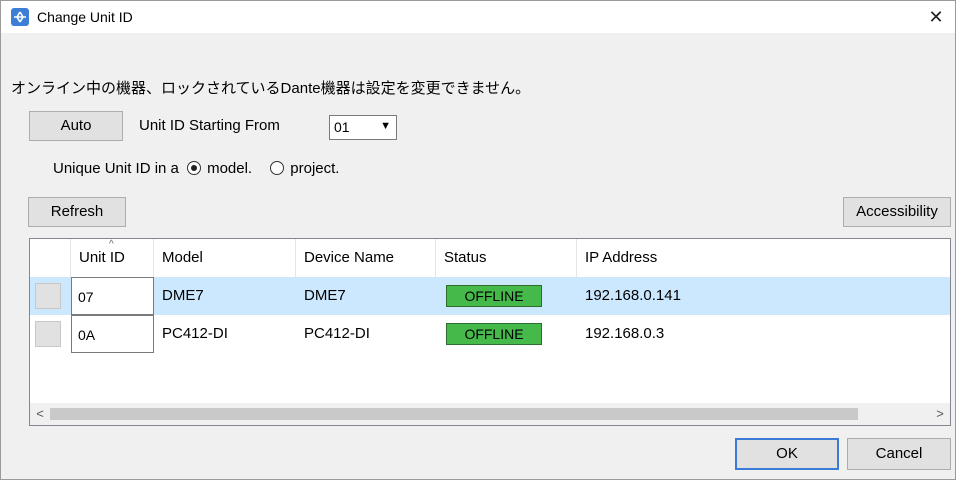  I want to click on ip-cell: 192.168.0.3, so click(625, 333).